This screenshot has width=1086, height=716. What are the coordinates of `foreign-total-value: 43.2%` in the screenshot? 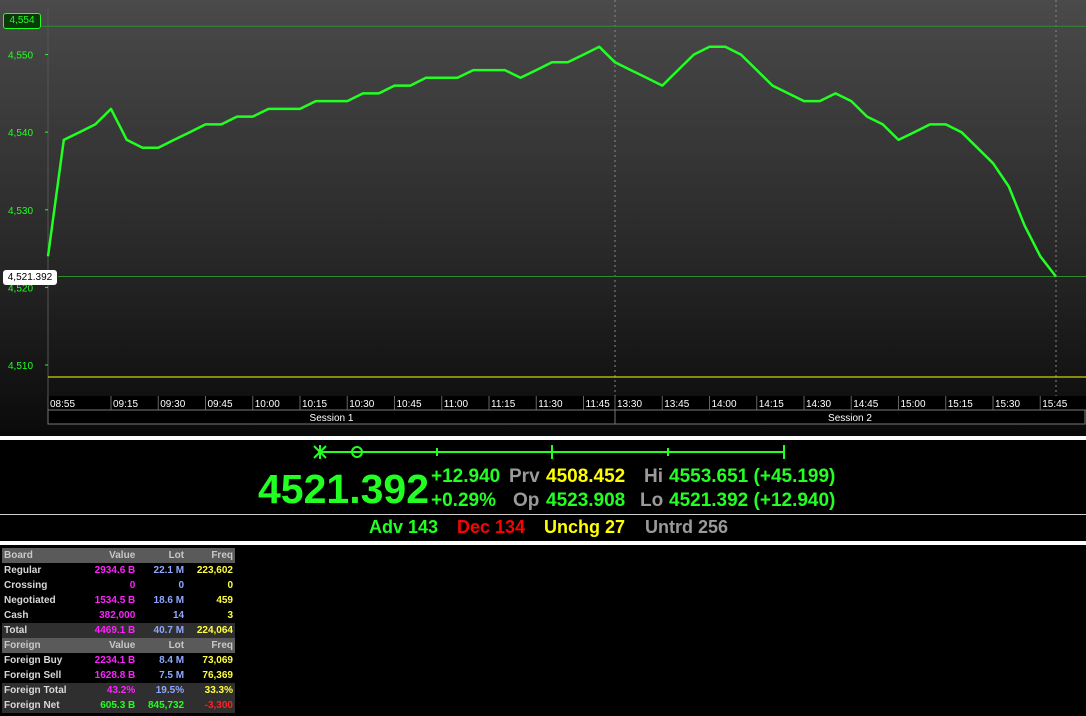 It's located at (110, 690).